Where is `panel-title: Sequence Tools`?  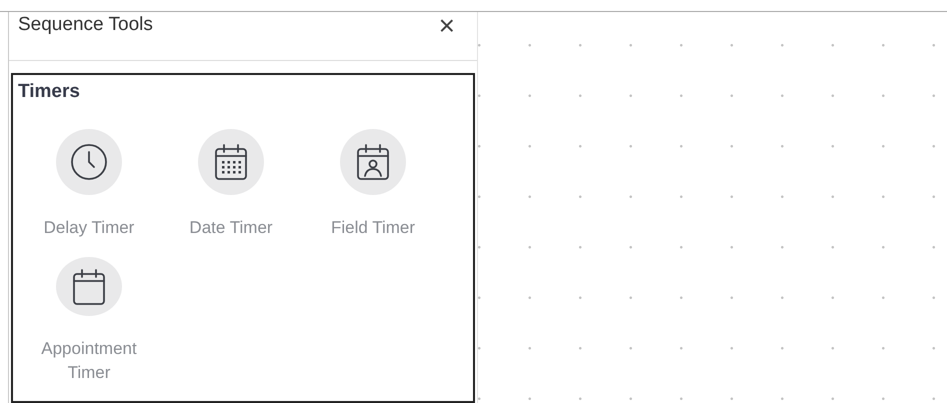 panel-title: Sequence Tools is located at coordinates (85, 25).